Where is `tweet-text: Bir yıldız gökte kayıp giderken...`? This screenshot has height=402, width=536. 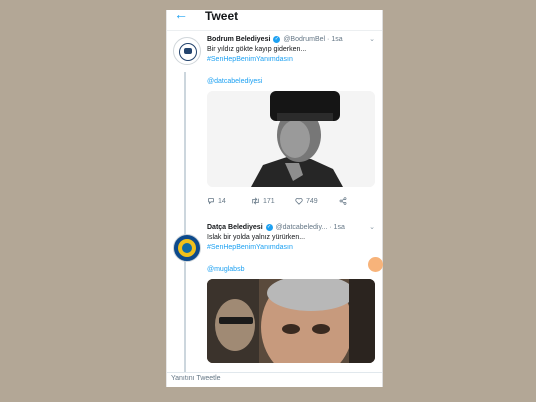 tweet-text: Bir yıldız gökte kayıp giderken... is located at coordinates (257, 49).